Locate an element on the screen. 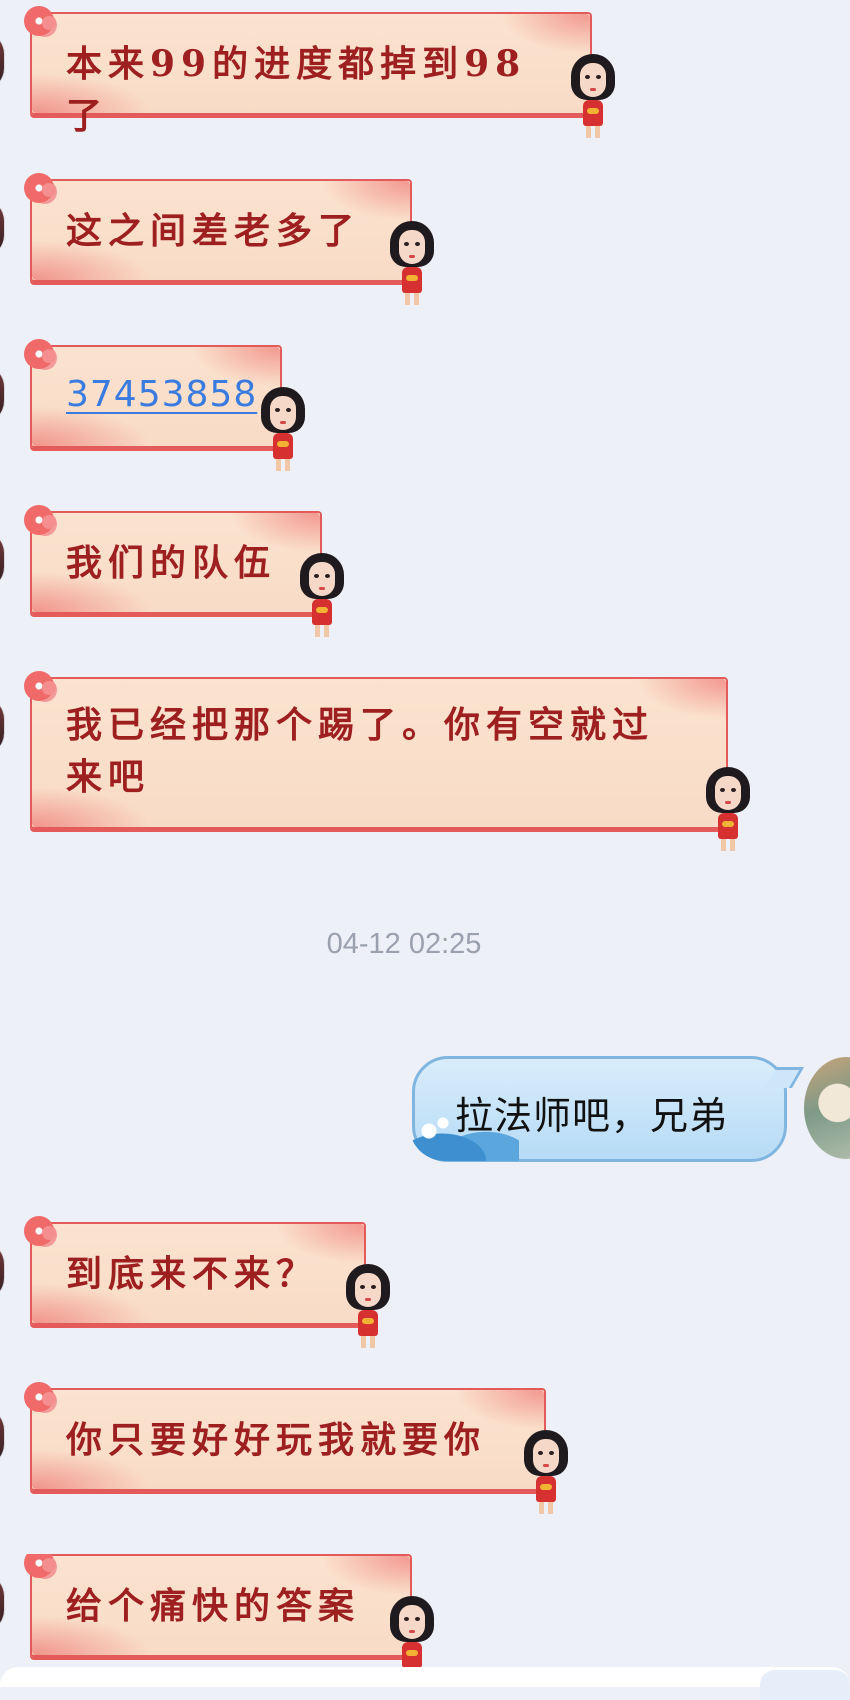 The width and height of the screenshot is (850, 1700). message-bubble: 到底来不来？ is located at coordinates (195, 1270).